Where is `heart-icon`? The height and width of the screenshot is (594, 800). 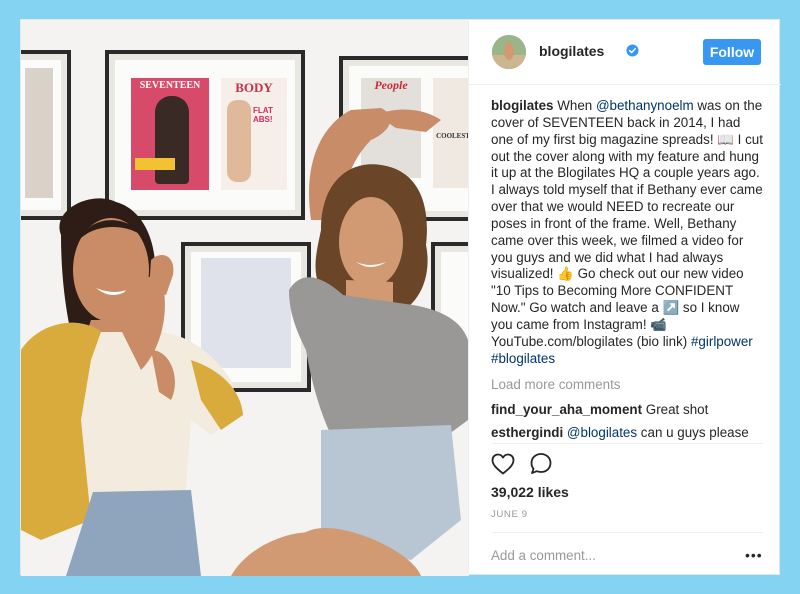
heart-icon is located at coordinates (503, 464).